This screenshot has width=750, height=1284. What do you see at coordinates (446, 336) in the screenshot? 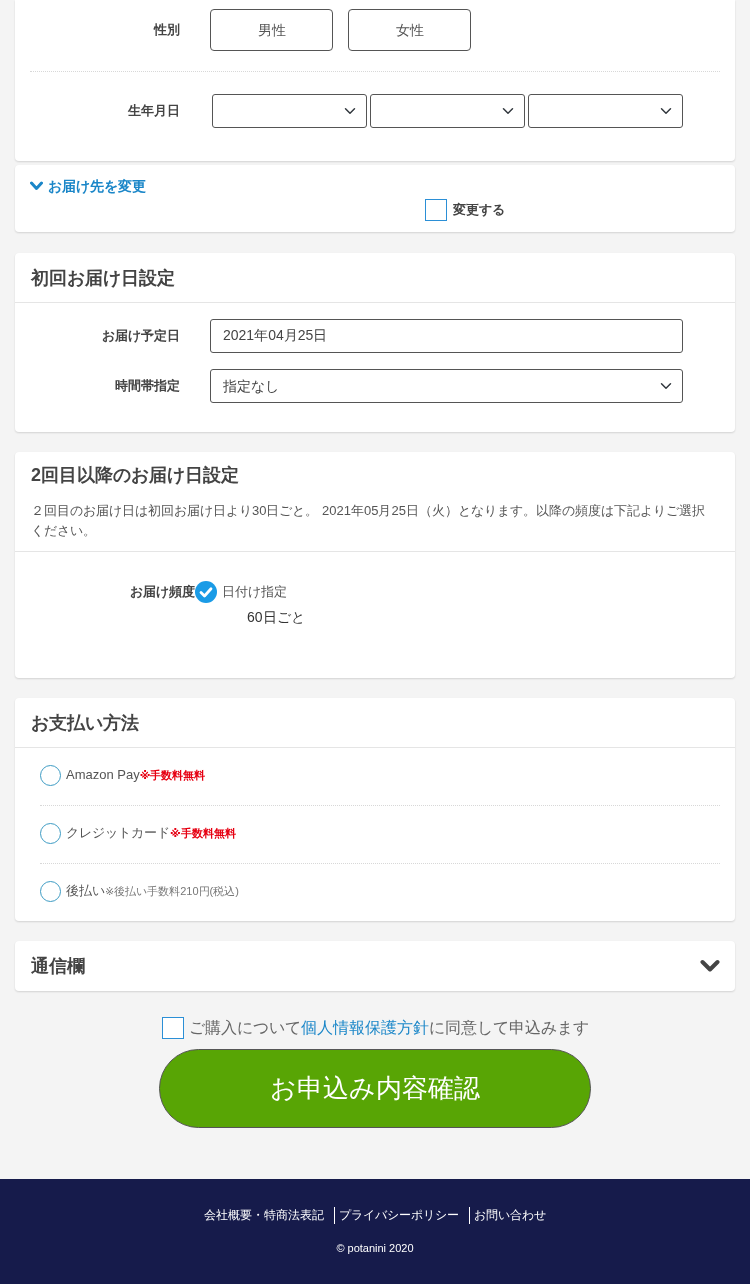
I see `text-input-field: 2021年04月25日` at bounding box center [446, 336].